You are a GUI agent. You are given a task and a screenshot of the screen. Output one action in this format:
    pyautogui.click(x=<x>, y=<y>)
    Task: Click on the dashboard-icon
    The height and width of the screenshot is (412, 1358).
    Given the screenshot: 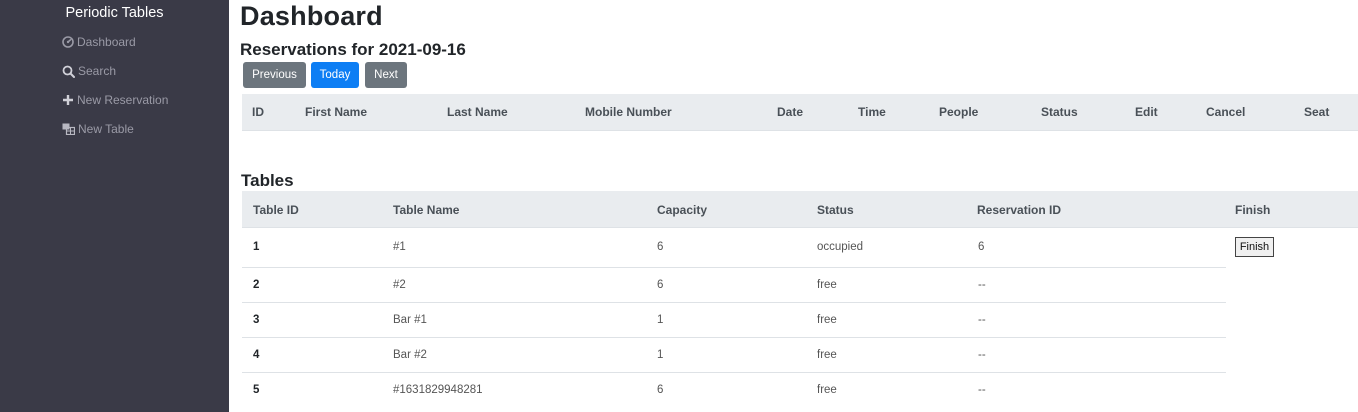 What is the action you would take?
    pyautogui.click(x=68, y=42)
    